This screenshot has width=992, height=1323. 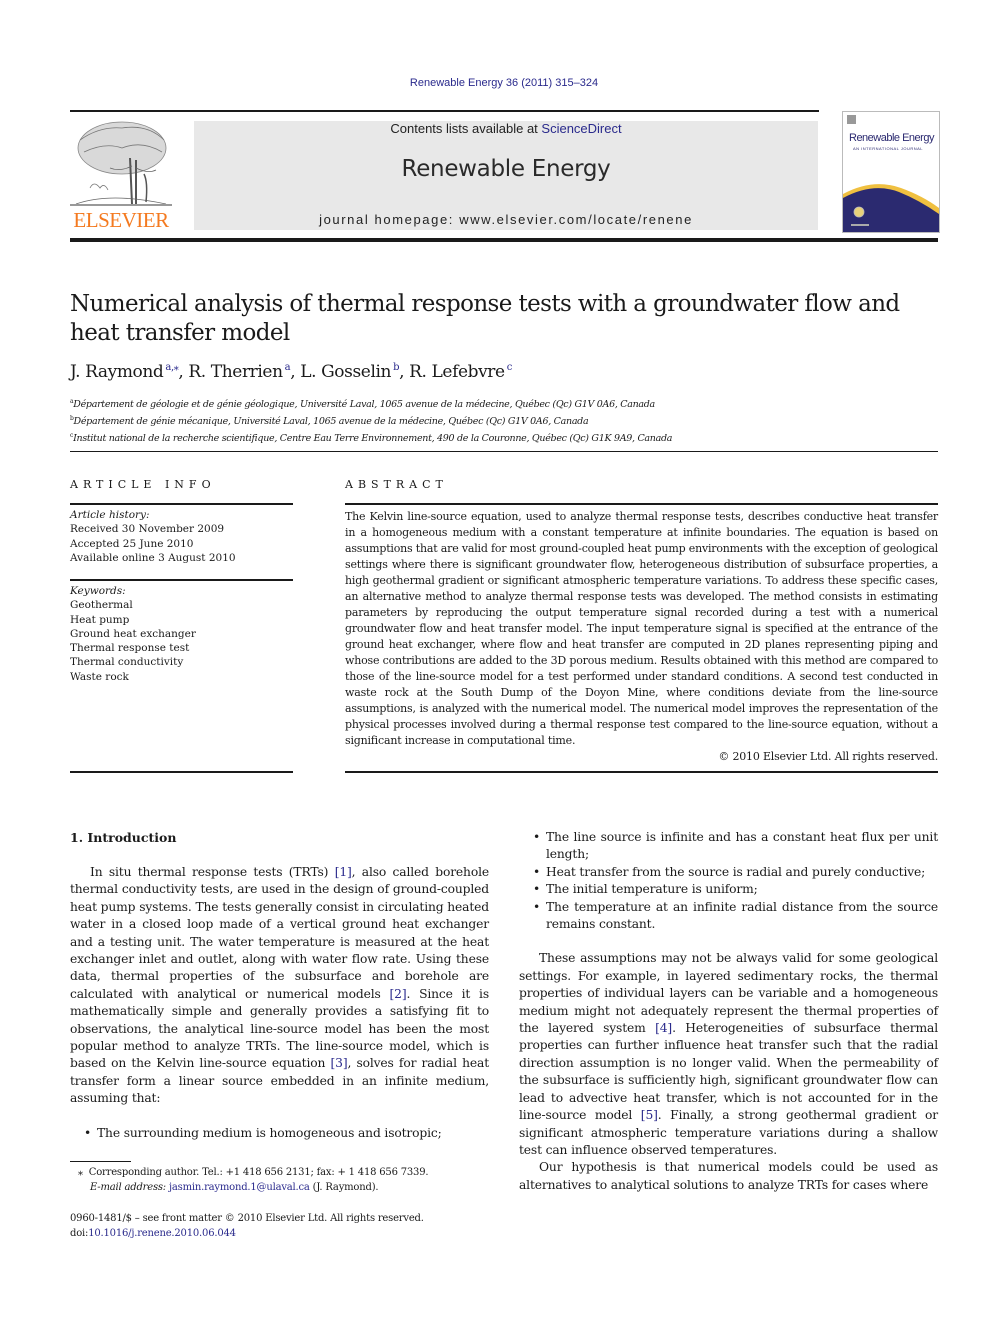 What do you see at coordinates (181, 772) in the screenshot?
I see `article-info-bottom-rule` at bounding box center [181, 772].